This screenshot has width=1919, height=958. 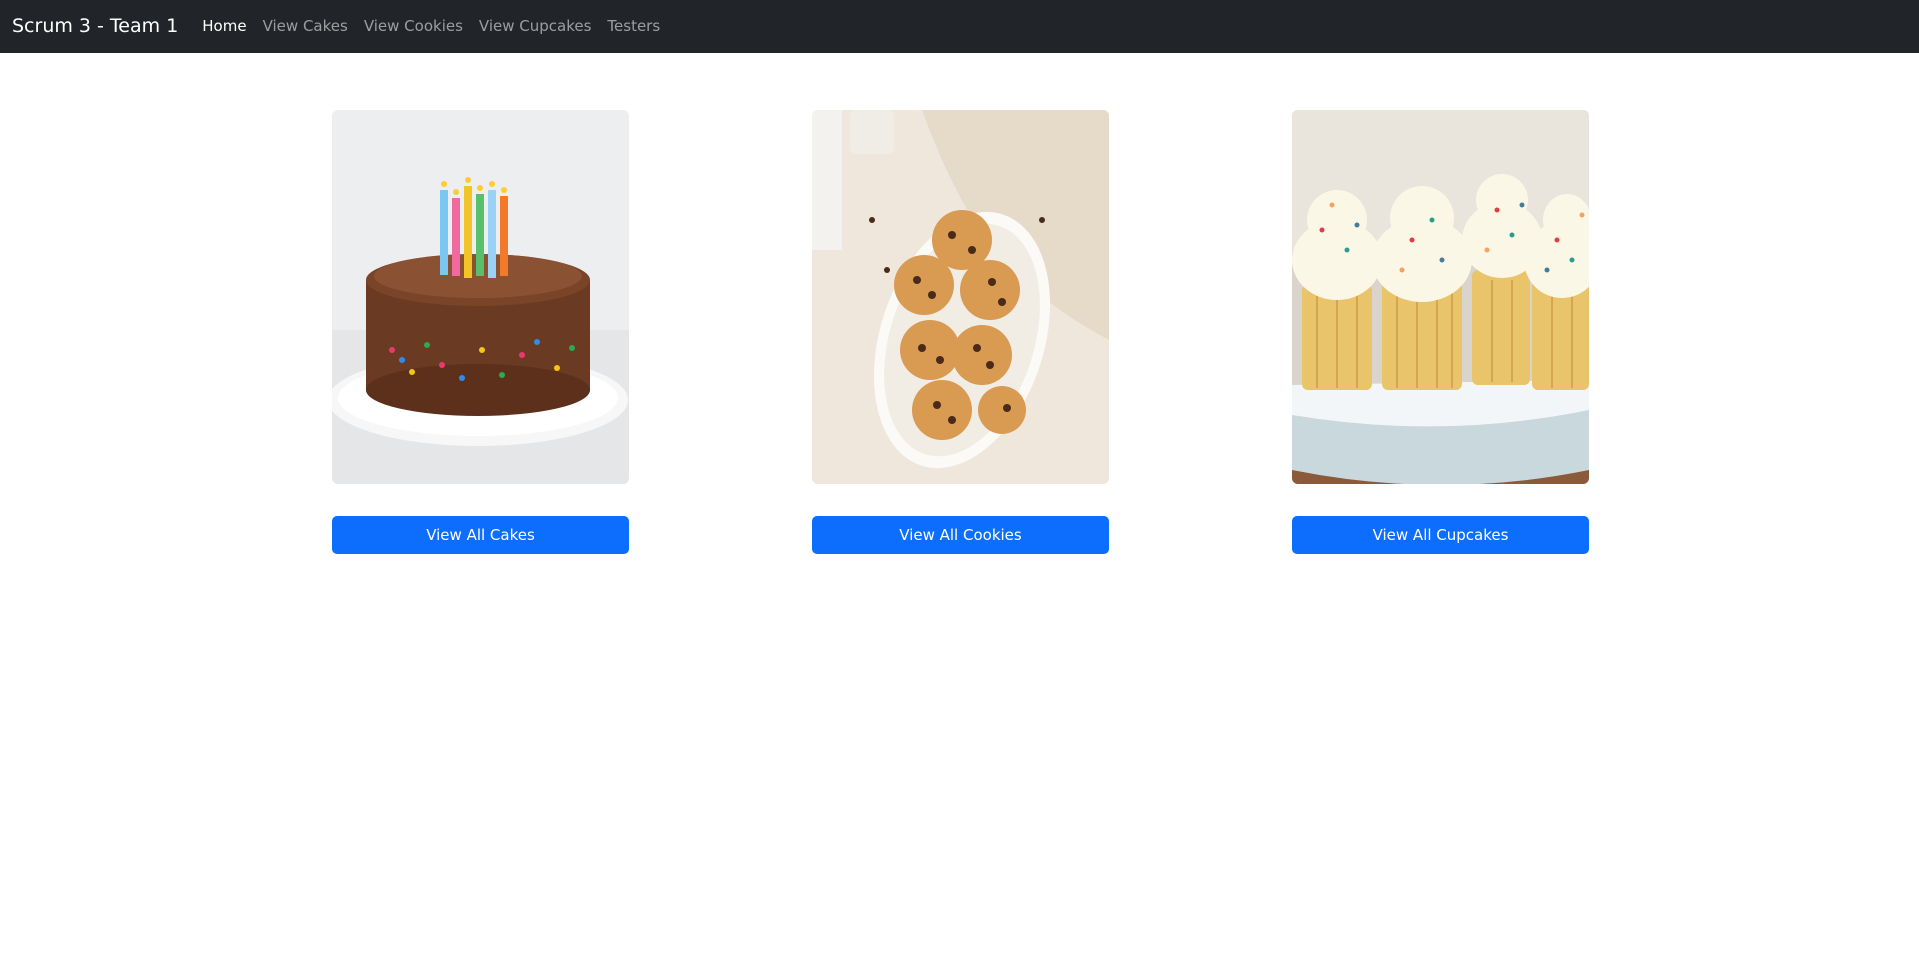 I want to click on cupcakes-card: View All Cupcakes, so click(x=1440, y=332).